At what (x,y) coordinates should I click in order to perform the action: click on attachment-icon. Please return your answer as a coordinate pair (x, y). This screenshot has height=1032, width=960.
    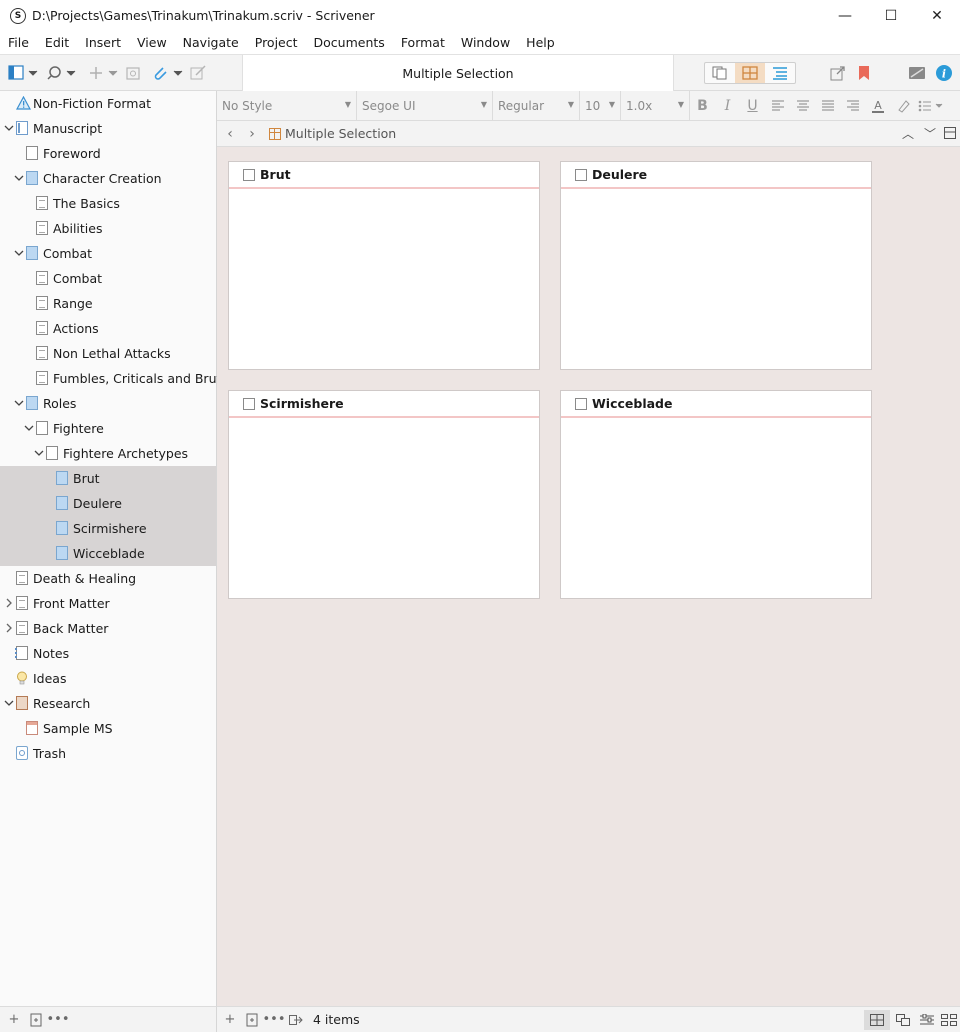
    Looking at the image, I should click on (167, 73).